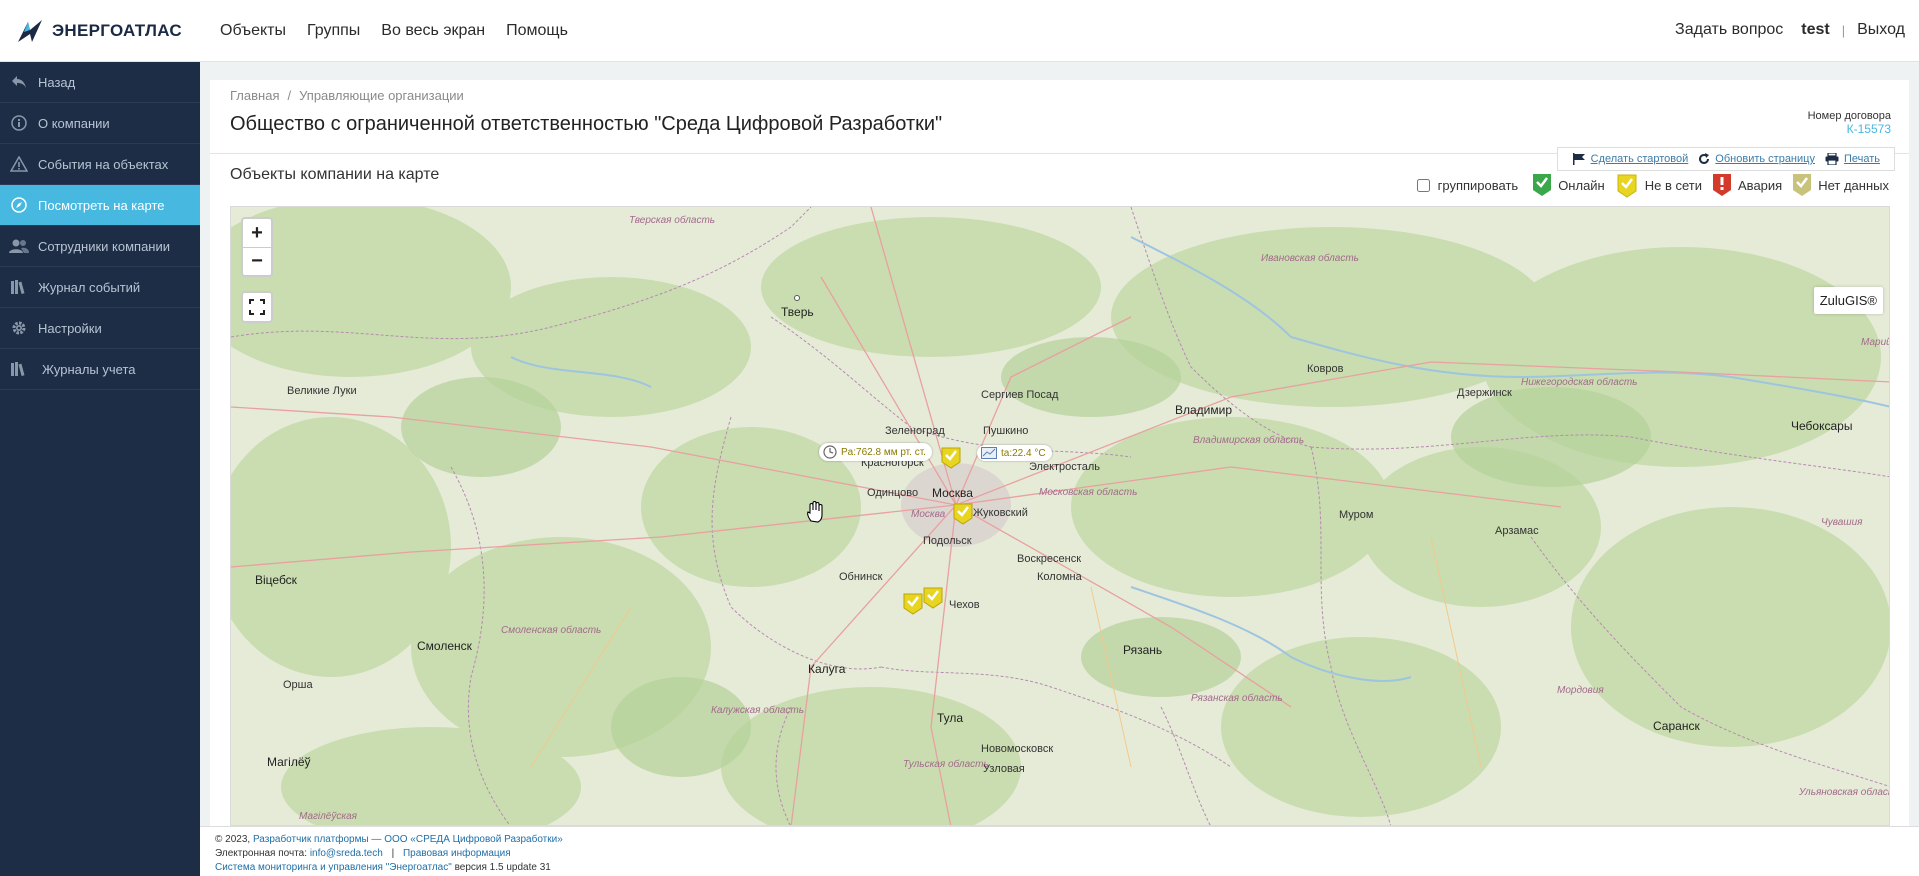 The height and width of the screenshot is (876, 1919). Describe the element at coordinates (672, 220) in the screenshot. I see `region-label: Тверская область` at that location.